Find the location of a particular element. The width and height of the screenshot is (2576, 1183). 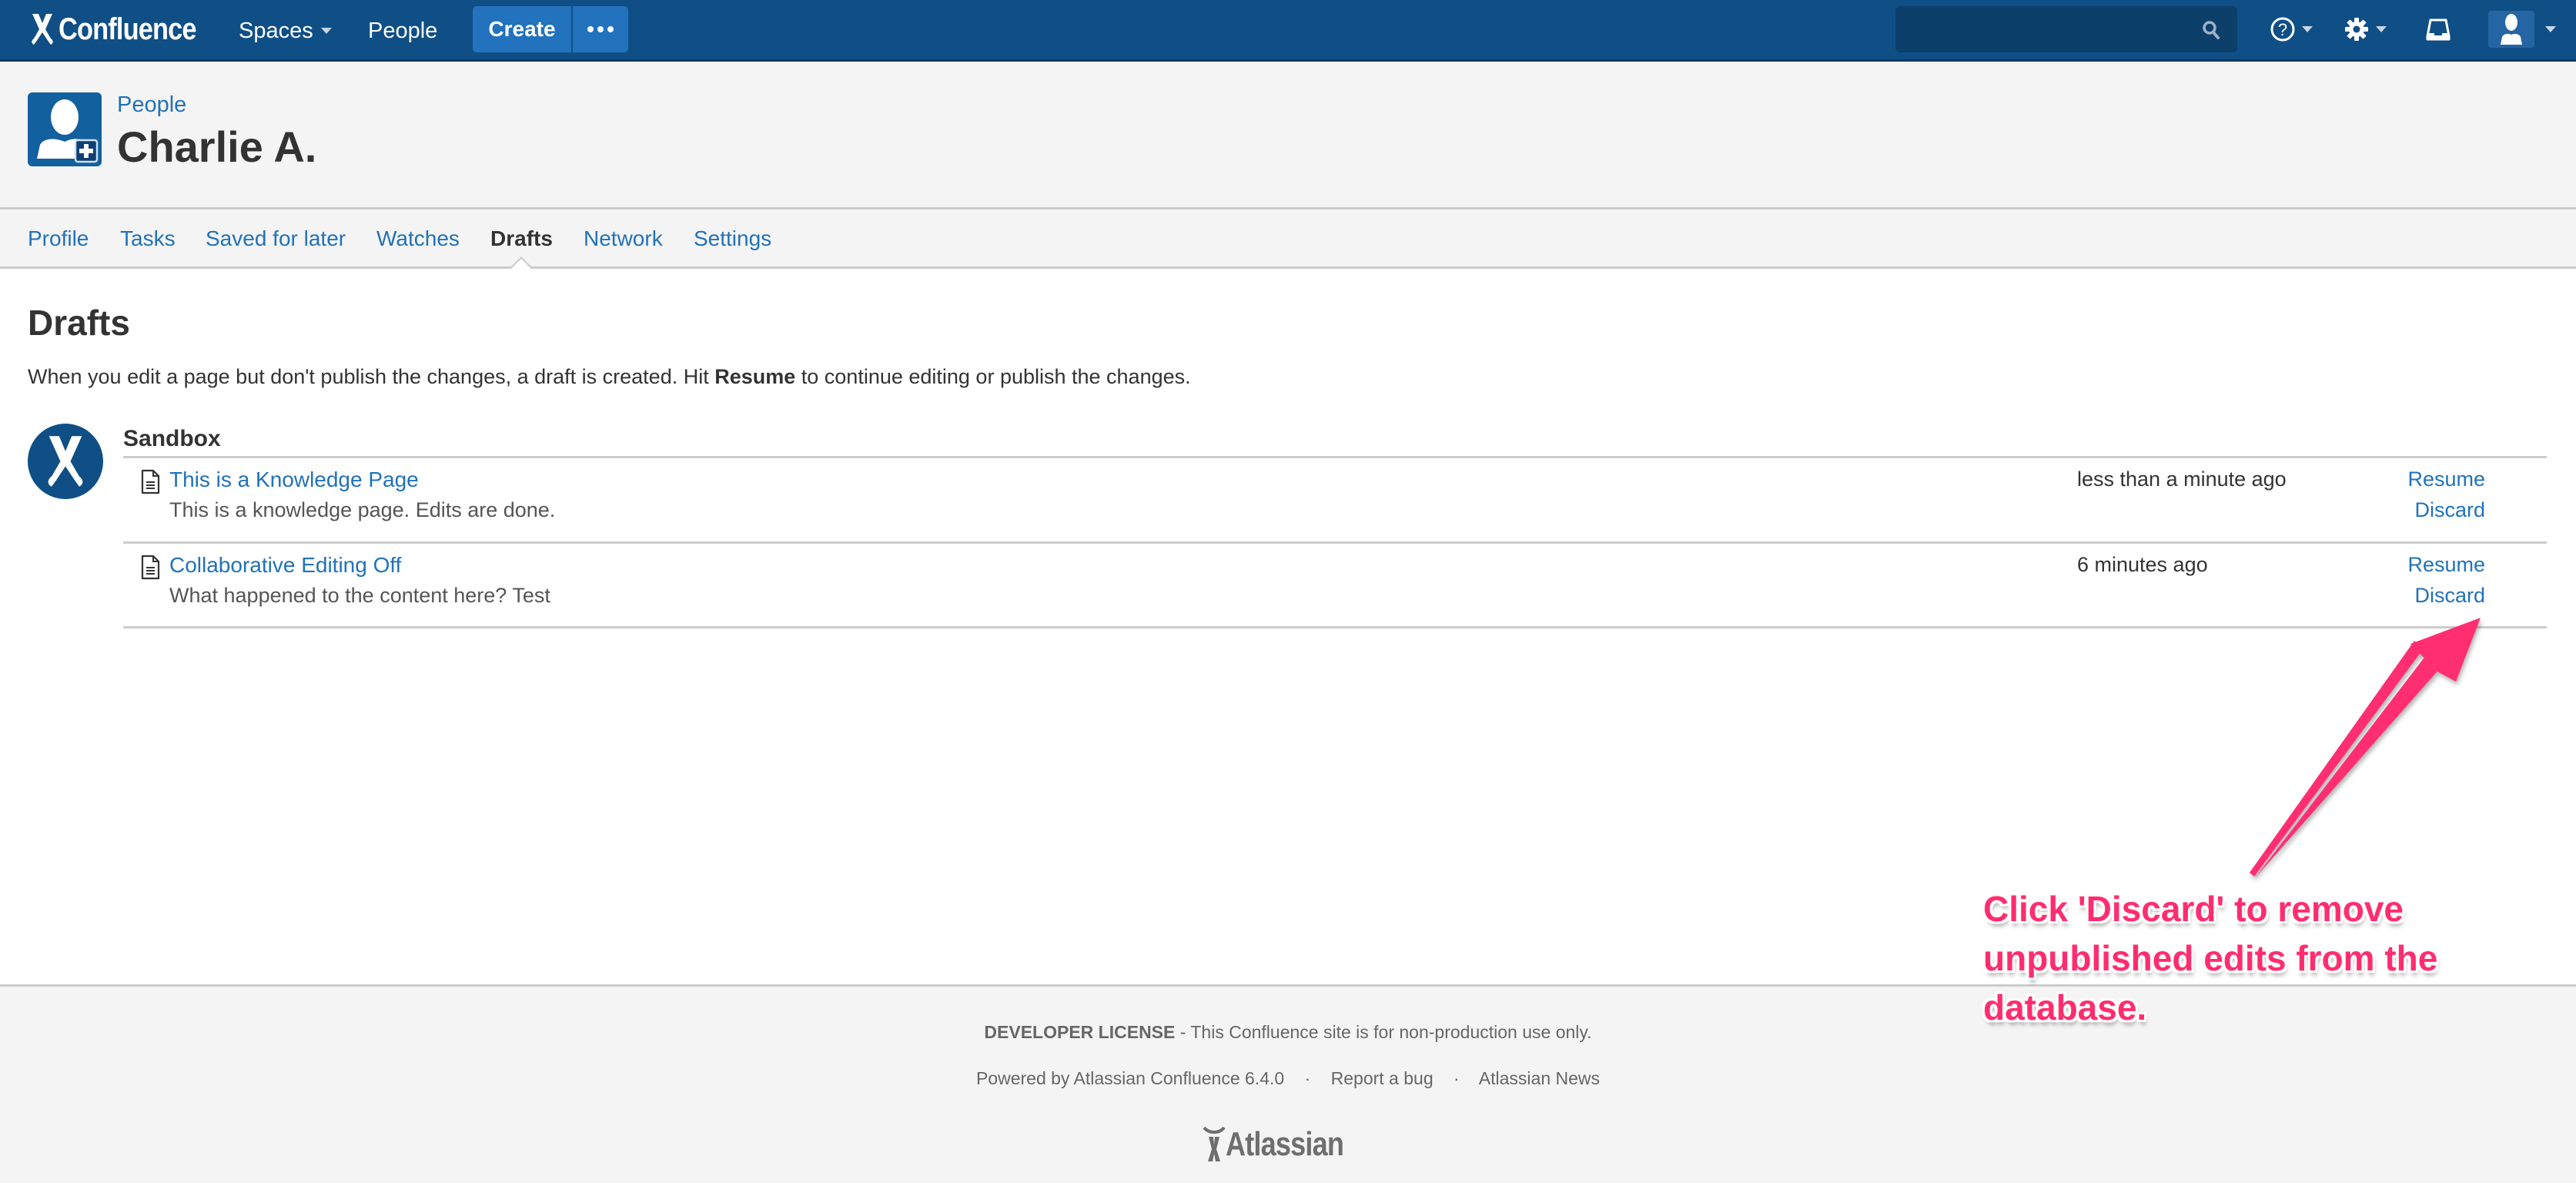

more-create-options-button is located at coordinates (601, 29).